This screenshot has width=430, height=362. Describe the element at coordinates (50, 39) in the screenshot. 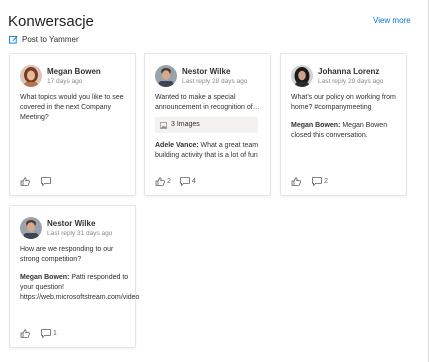

I see `post-to-yammer-label: Post to Yammer` at that location.